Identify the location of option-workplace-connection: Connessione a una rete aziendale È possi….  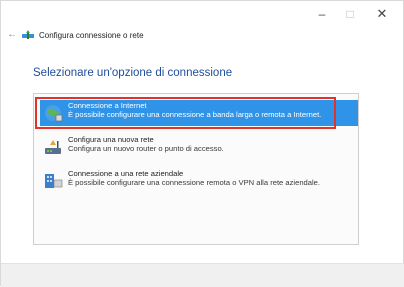
(199, 181).